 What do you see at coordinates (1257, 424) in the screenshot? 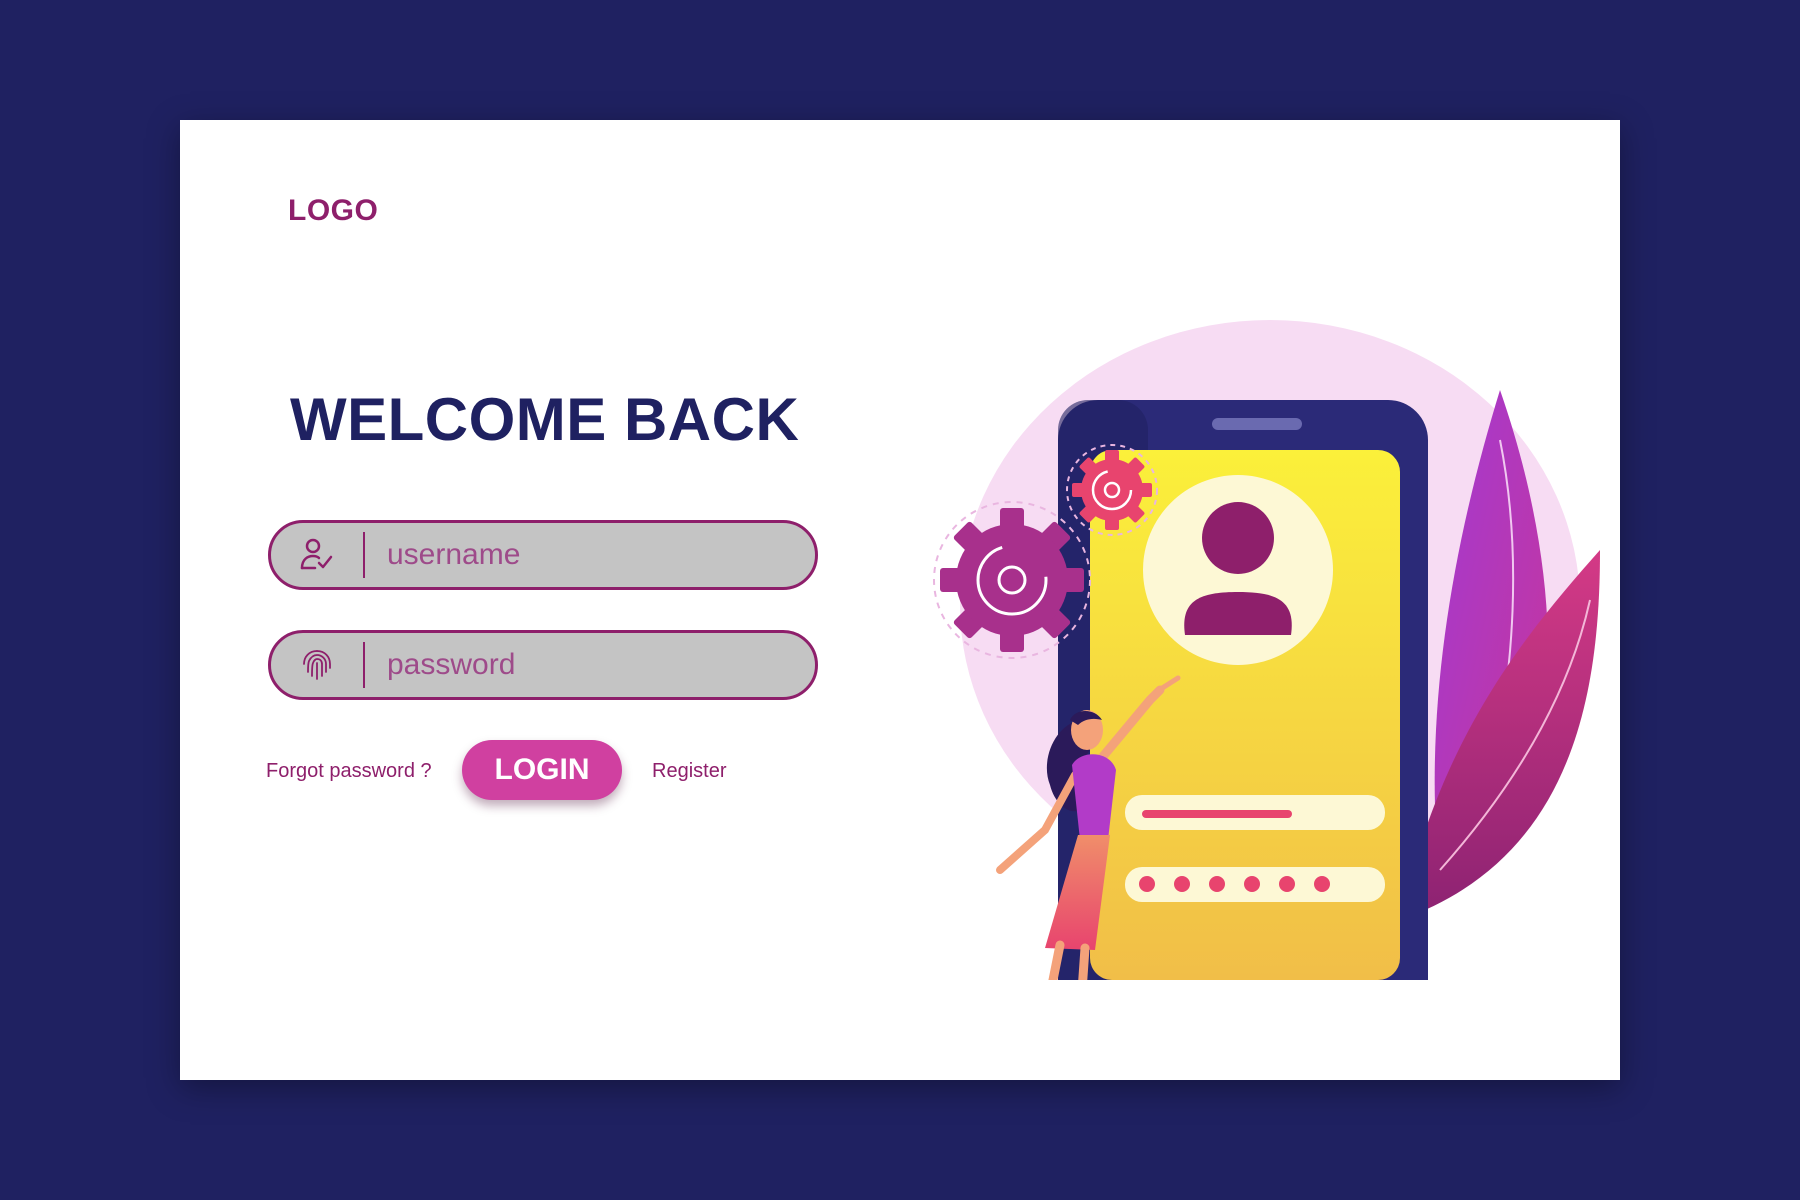
I see `phone-speaker` at bounding box center [1257, 424].